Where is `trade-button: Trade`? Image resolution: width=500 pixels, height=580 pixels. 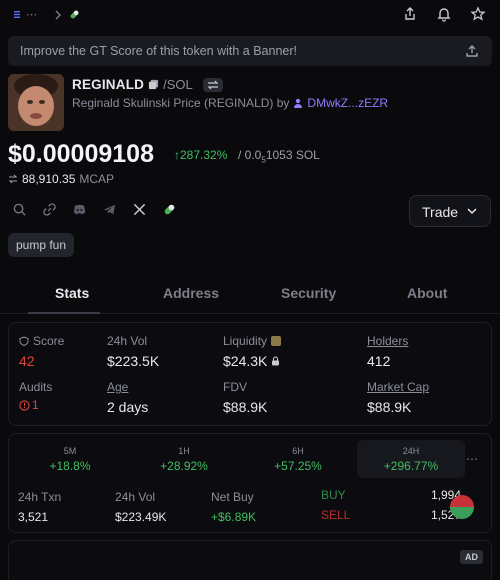 trade-button: Trade is located at coordinates (450, 211).